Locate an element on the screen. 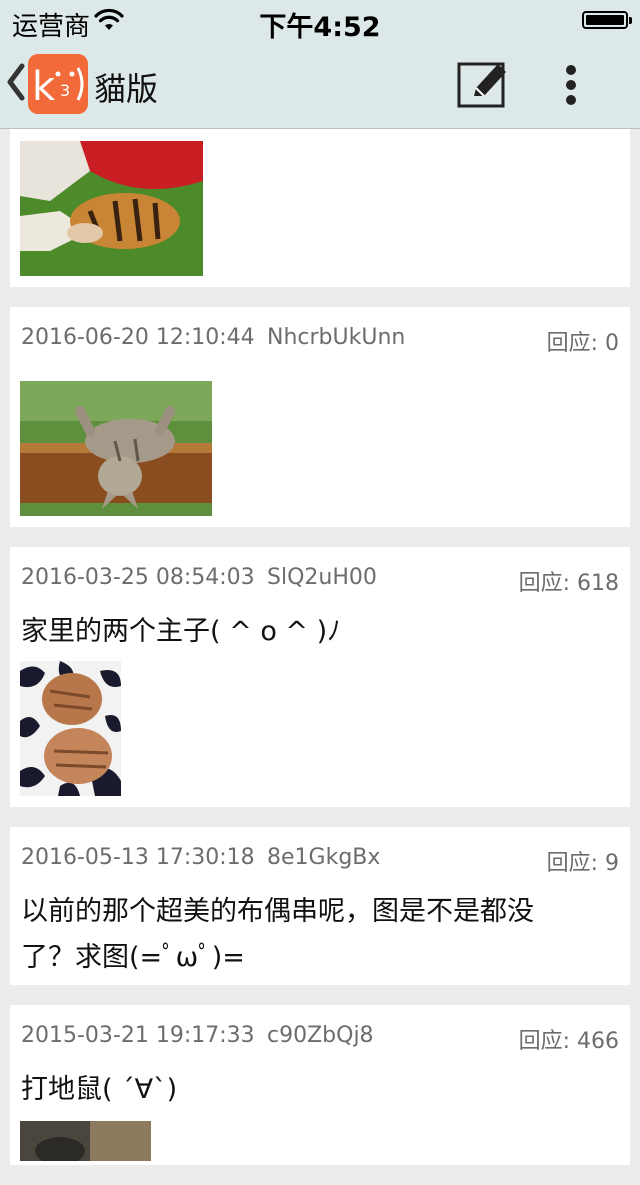  reply-count: 回应: 618 is located at coordinates (568, 583).